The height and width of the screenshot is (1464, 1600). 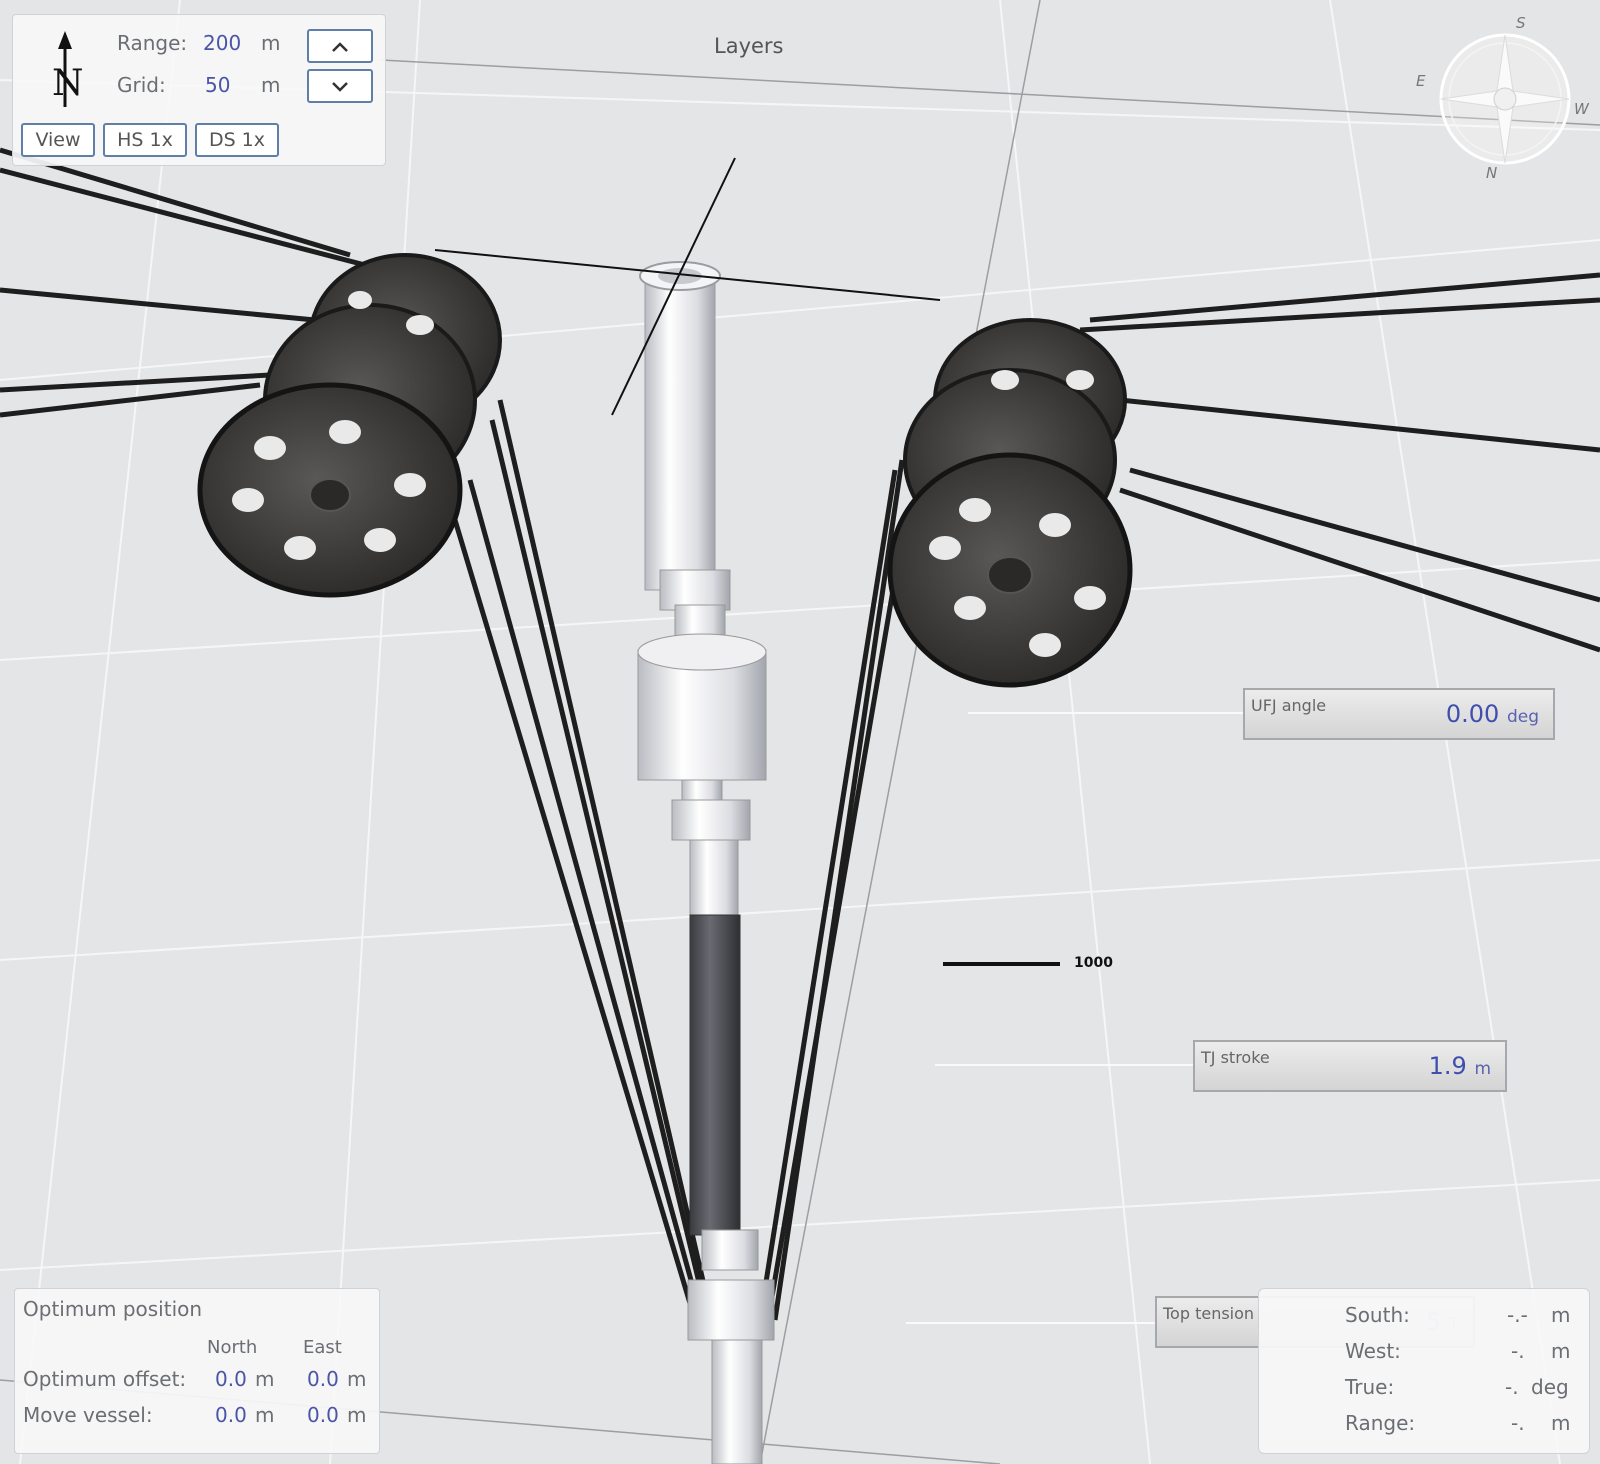 I want to click on compass-w: W, so click(x=1581, y=109).